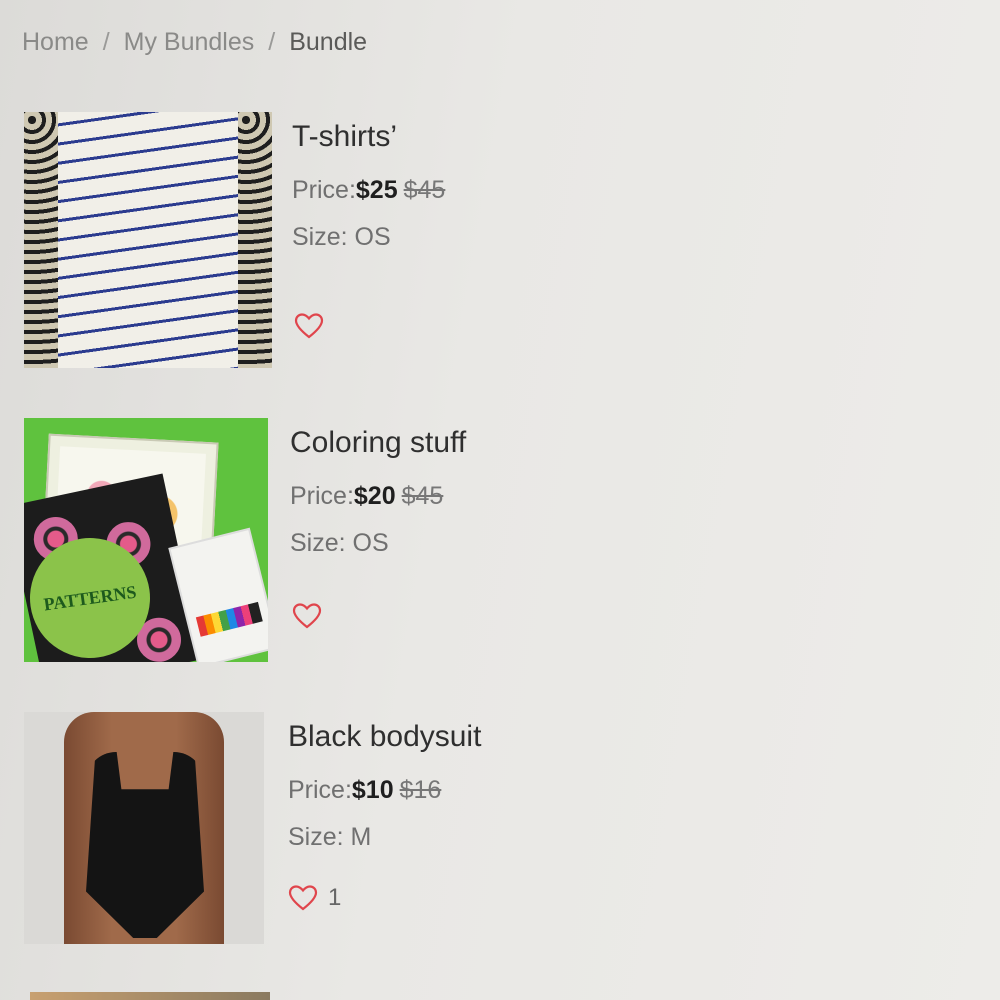 The image size is (1000, 1000). I want to click on breadcrumb-my-bundles: My Bundles, so click(189, 42).